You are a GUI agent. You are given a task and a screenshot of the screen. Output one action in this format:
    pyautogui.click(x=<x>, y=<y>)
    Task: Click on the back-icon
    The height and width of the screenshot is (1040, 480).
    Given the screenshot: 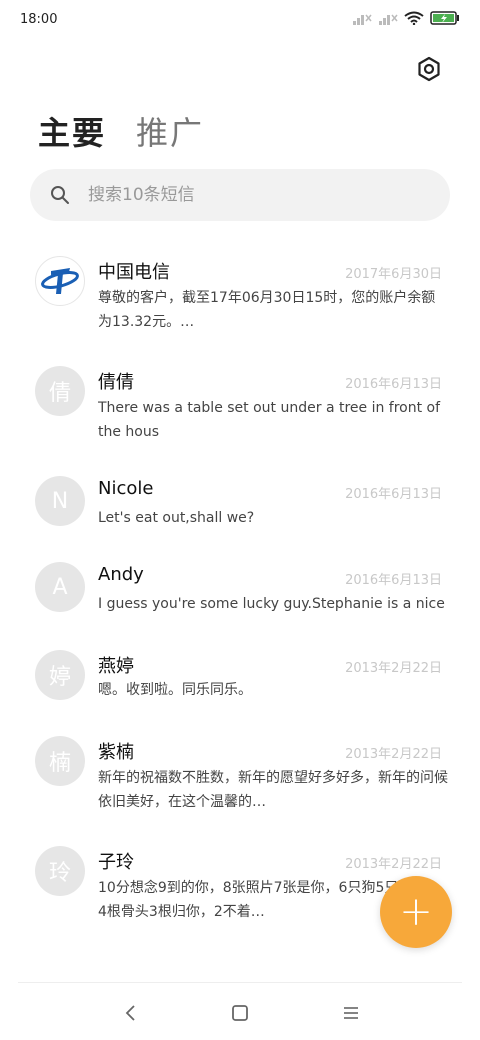 What is the action you would take?
    pyautogui.click(x=130, y=1013)
    